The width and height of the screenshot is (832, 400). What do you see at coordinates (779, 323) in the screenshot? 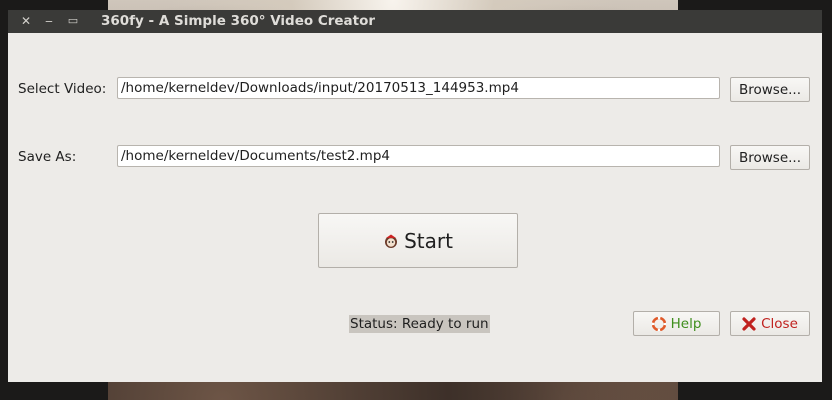
I see `close-label: Close` at bounding box center [779, 323].